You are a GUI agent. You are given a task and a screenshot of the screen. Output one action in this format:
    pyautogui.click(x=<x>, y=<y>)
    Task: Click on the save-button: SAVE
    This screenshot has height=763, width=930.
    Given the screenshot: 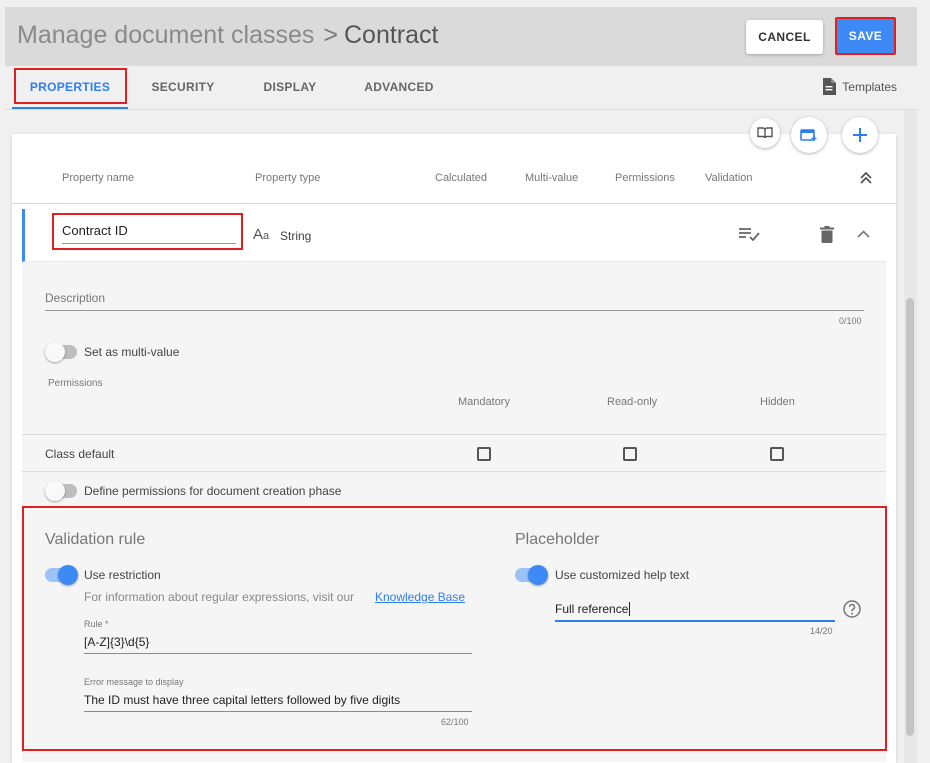 What is the action you would take?
    pyautogui.click(x=865, y=36)
    